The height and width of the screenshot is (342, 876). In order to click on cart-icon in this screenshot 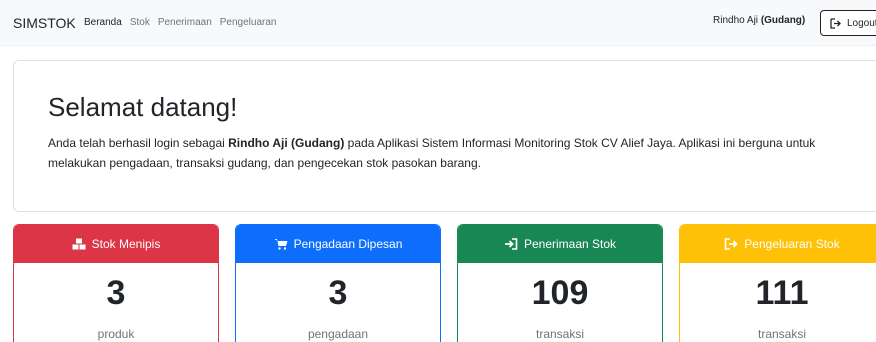, I will do `click(281, 244)`.